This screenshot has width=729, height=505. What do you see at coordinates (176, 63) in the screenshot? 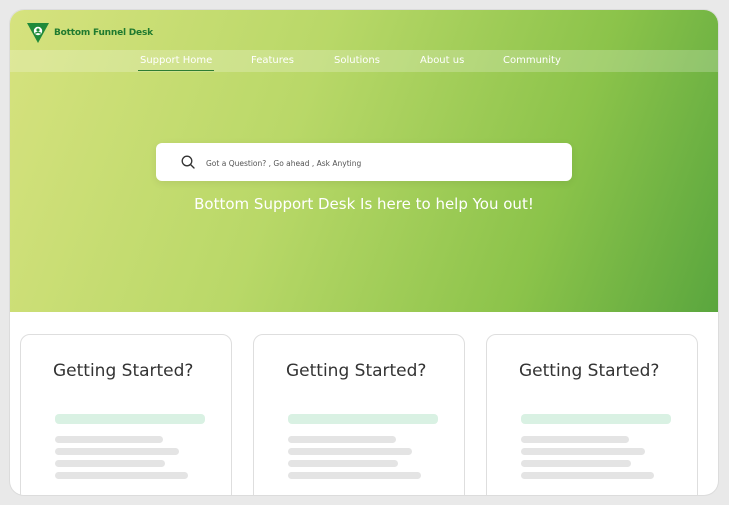
I see `nav-support-home: Support Home` at bounding box center [176, 63].